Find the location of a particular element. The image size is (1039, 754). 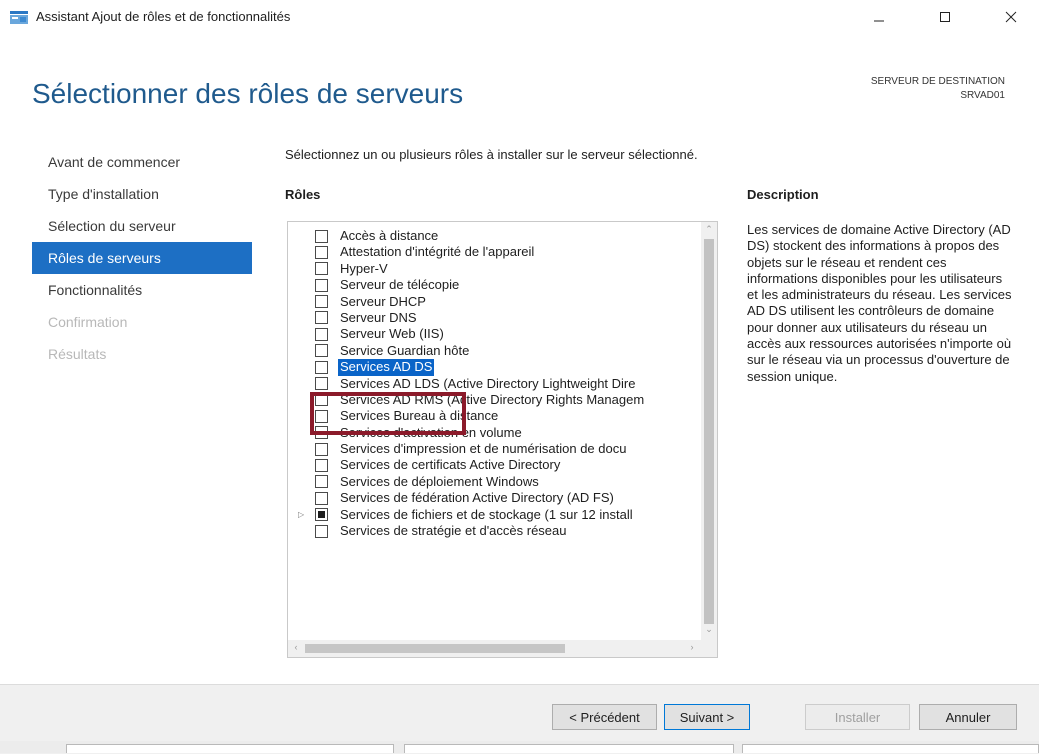

nav-item-fonctionnalites: Fonctionnalités is located at coordinates (142, 290).